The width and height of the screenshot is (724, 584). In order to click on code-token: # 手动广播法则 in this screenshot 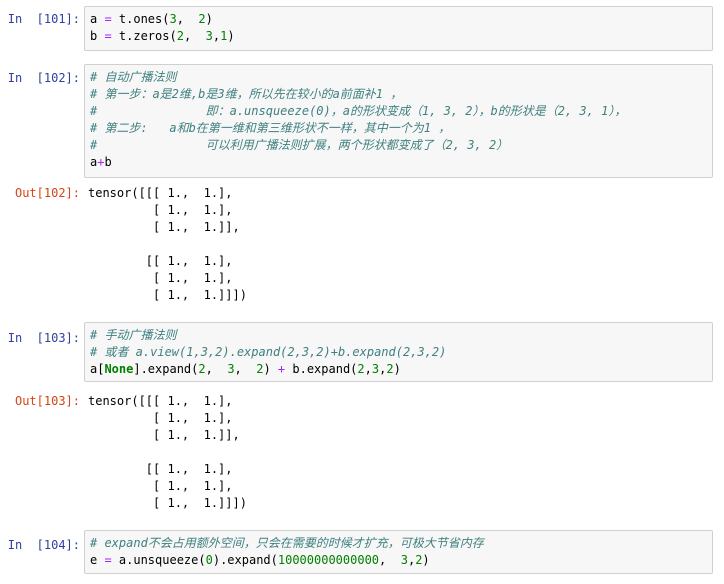, I will do `click(133, 335)`.